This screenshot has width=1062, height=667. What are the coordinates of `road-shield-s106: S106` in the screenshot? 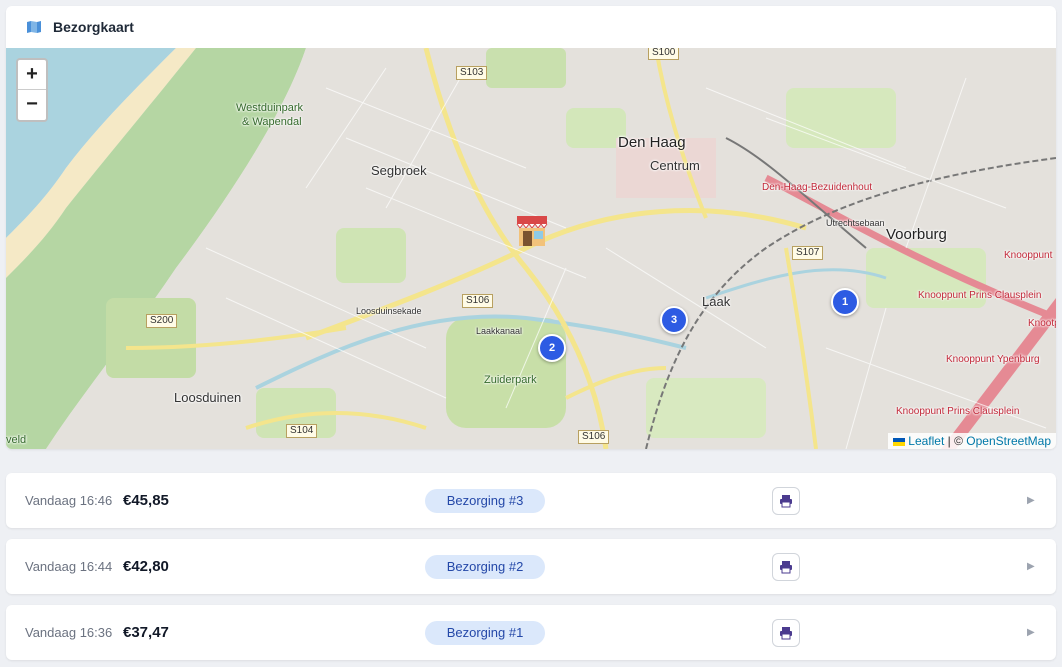 It's located at (478, 301).